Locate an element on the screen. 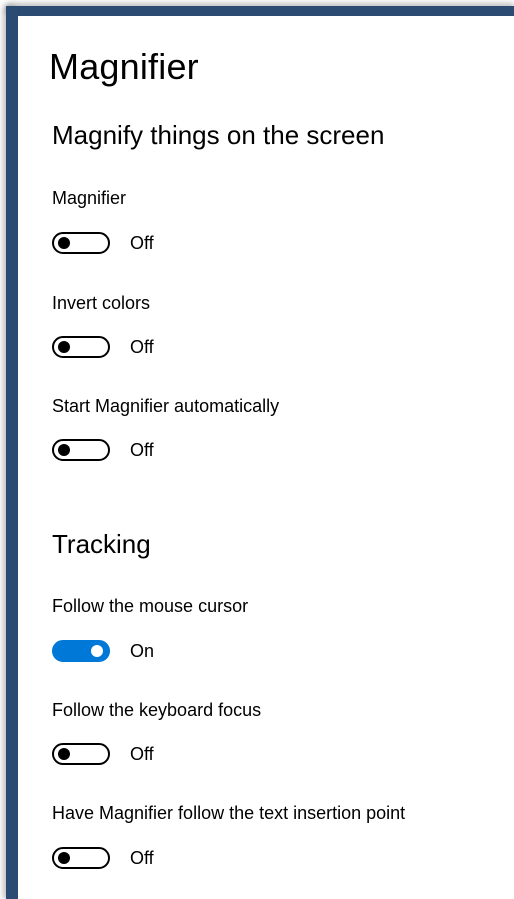 The height and width of the screenshot is (899, 514). window-border-top is located at coordinates (260, 11).